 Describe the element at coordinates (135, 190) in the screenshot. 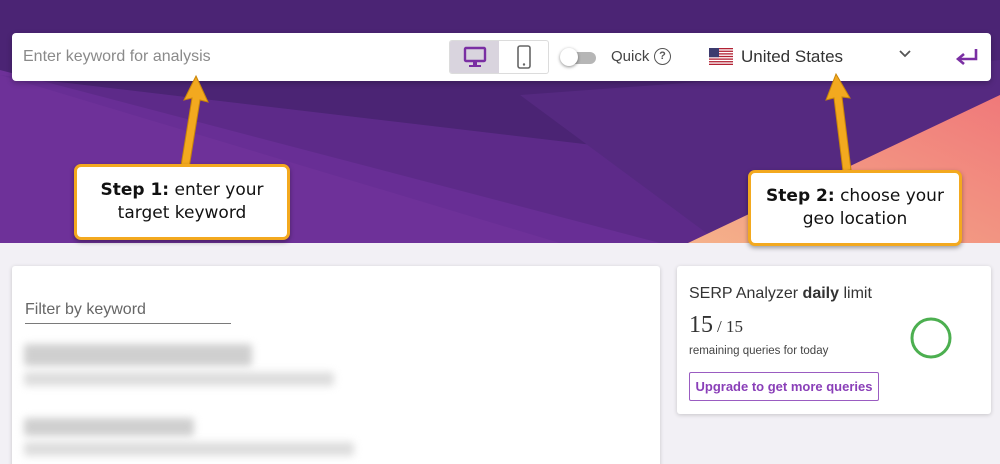

I see `step1-label: Step 1:` at that location.